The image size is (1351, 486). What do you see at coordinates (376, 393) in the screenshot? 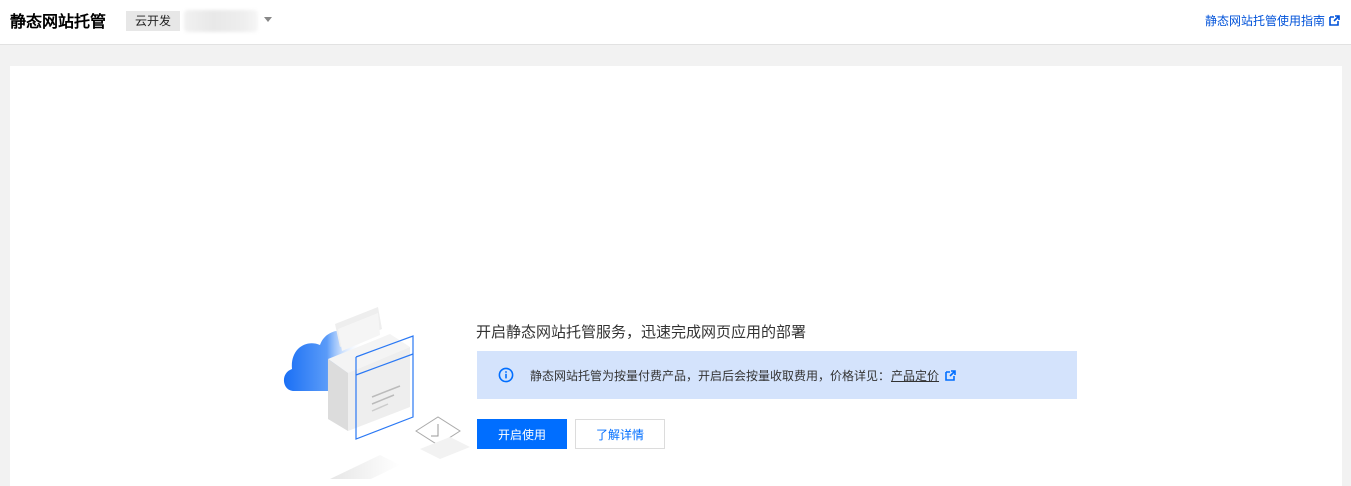
I see `cloud-illustration` at bounding box center [376, 393].